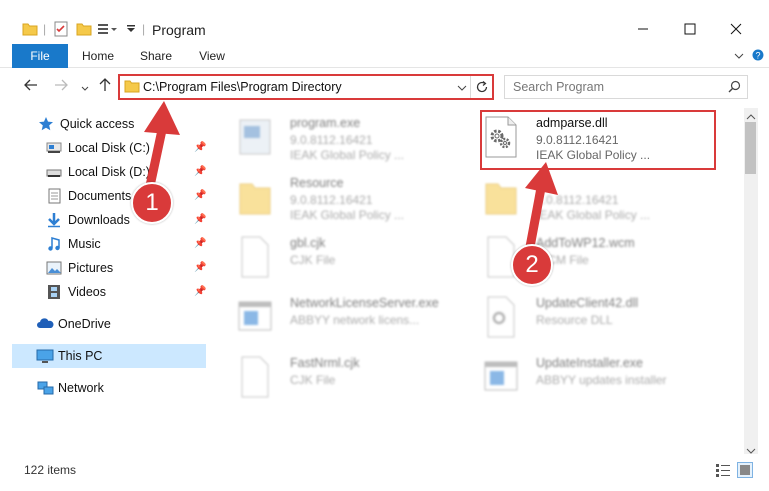 This screenshot has height=491, width=769. Describe the element at coordinates (532, 265) in the screenshot. I see `callout-step-2: 2` at that location.